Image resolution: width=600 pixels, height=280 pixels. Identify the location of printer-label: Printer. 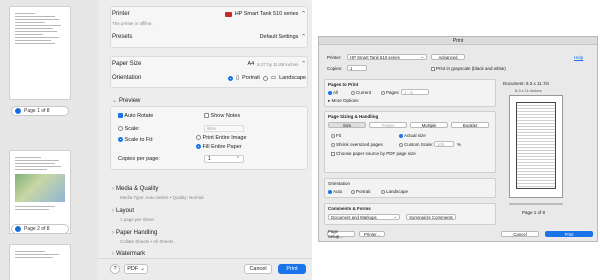
(121, 14).